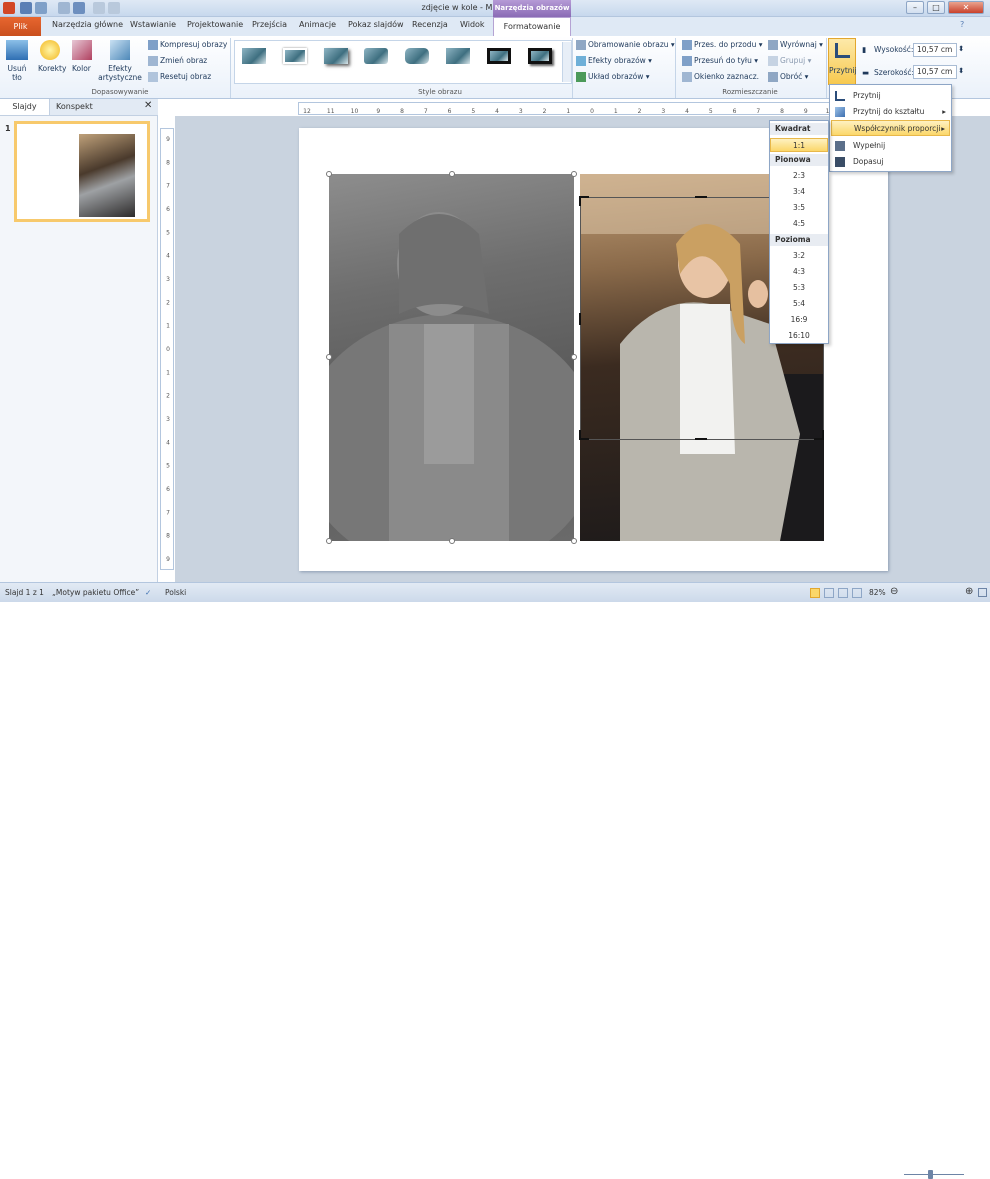 This screenshot has height=1179, width=990. I want to click on zoom-slider-thumb, so click(930, 1174).